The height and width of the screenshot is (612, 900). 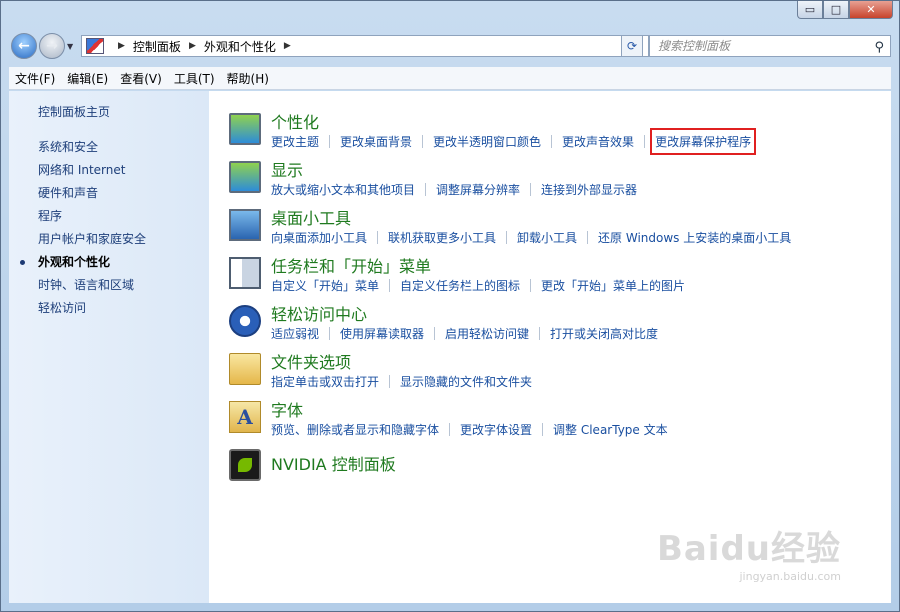 I want to click on task-link: 更改字体设置, so click(x=496, y=429).